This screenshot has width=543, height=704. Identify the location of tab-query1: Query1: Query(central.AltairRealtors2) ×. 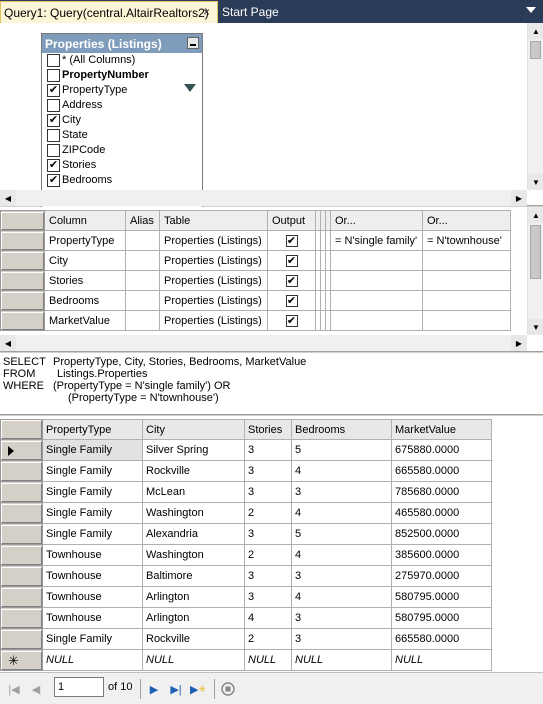
(109, 12).